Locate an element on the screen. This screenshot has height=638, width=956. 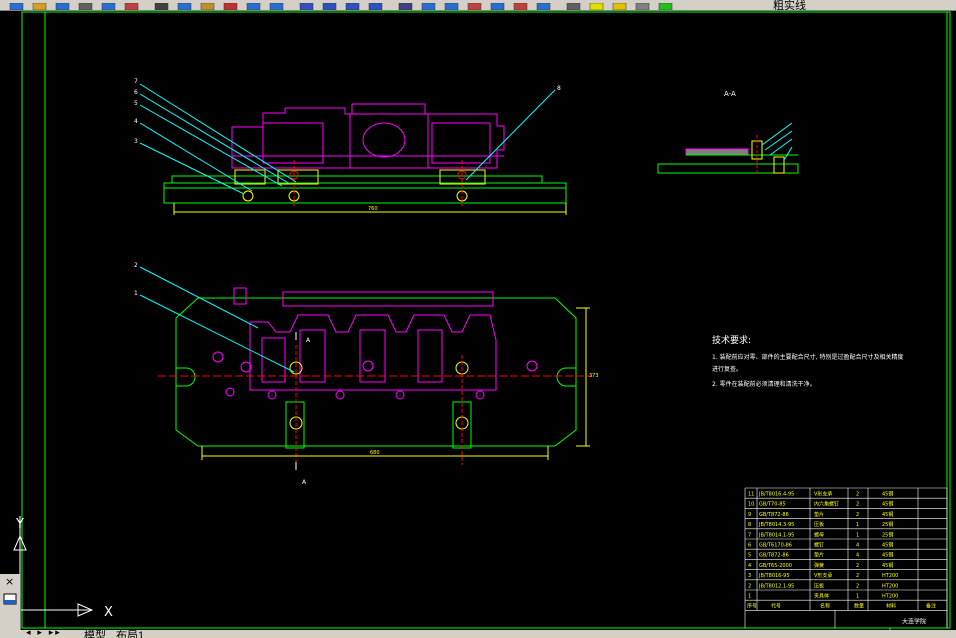
tech-line-2: 进行复查。 is located at coordinates (727, 369).